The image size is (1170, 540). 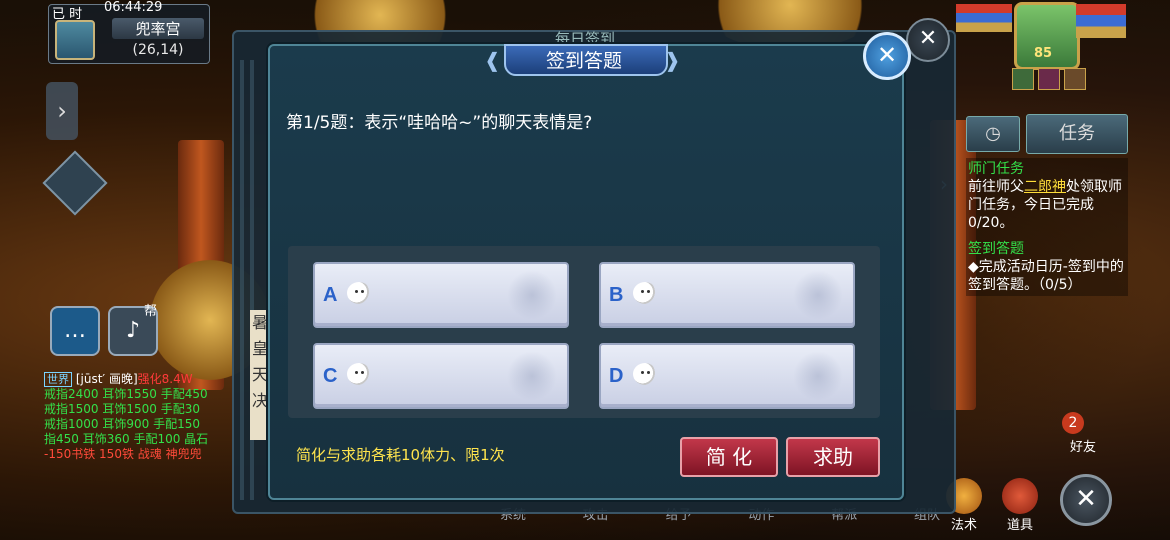 I want to click on chat-line: -150书铁 150铁 战魂 神兜兜, so click(x=123, y=454).